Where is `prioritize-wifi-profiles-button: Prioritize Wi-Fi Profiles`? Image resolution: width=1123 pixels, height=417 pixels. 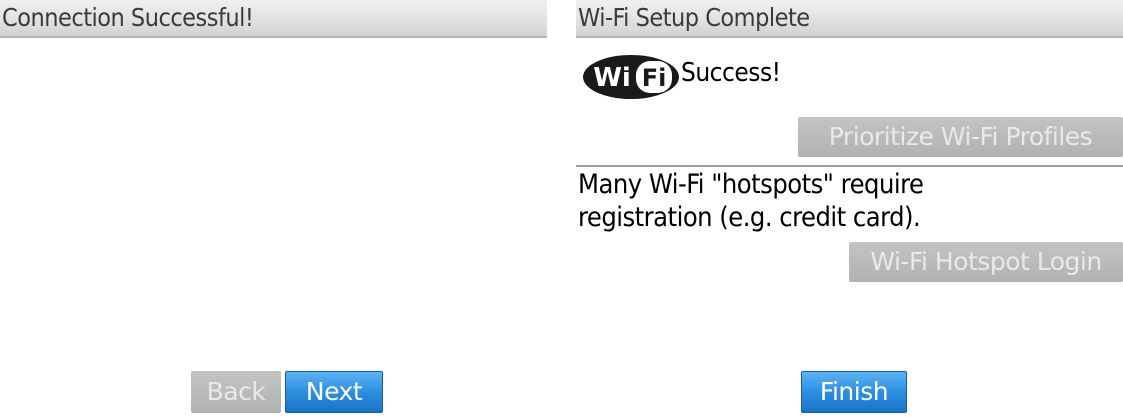 prioritize-wifi-profiles-button: Prioritize Wi-Fi Profiles is located at coordinates (960, 137).